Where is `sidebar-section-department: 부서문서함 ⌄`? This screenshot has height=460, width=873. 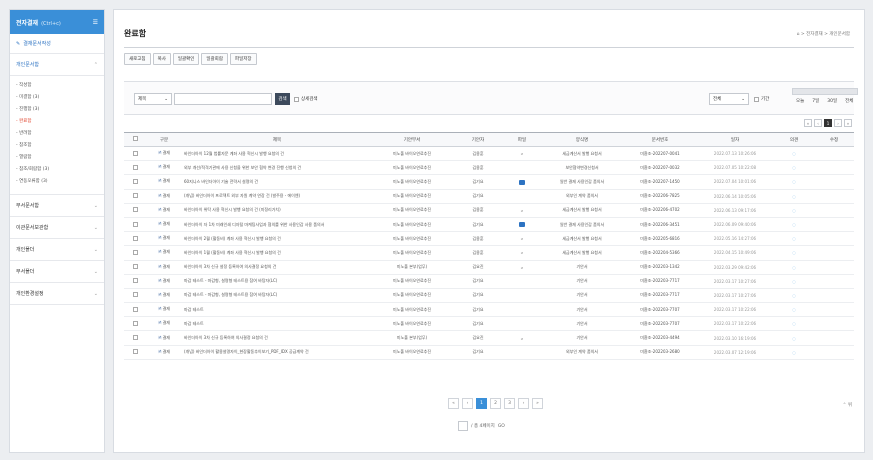 sidebar-section-department: 부서문서함 ⌄ is located at coordinates (57, 206).